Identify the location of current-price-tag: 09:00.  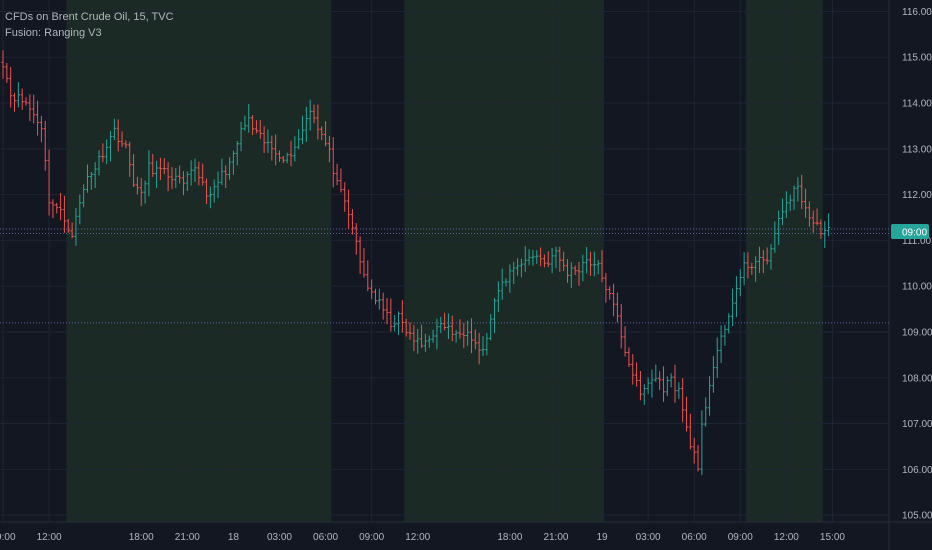
(910, 231).